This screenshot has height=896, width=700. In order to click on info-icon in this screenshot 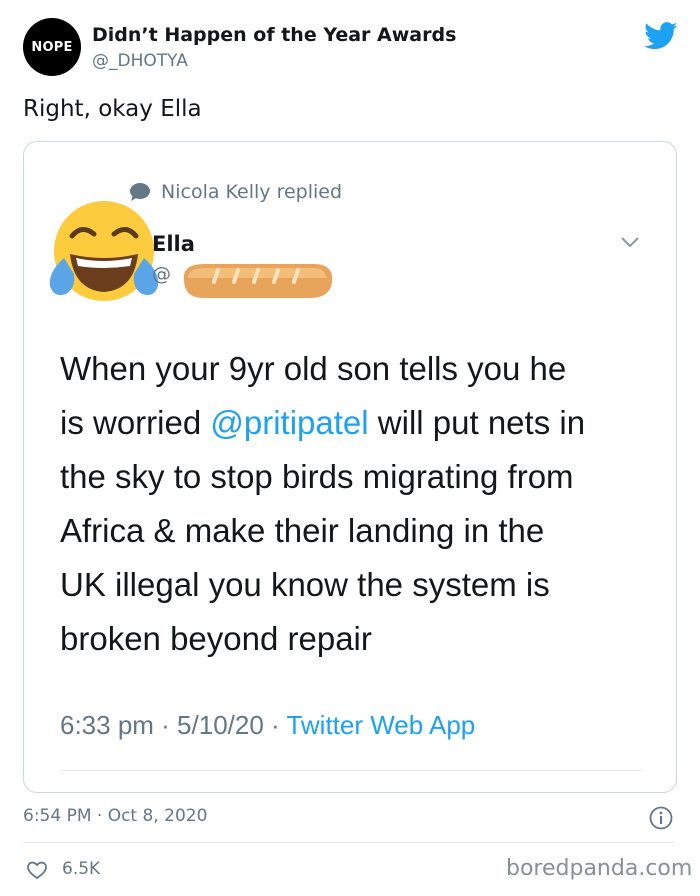, I will do `click(661, 818)`.